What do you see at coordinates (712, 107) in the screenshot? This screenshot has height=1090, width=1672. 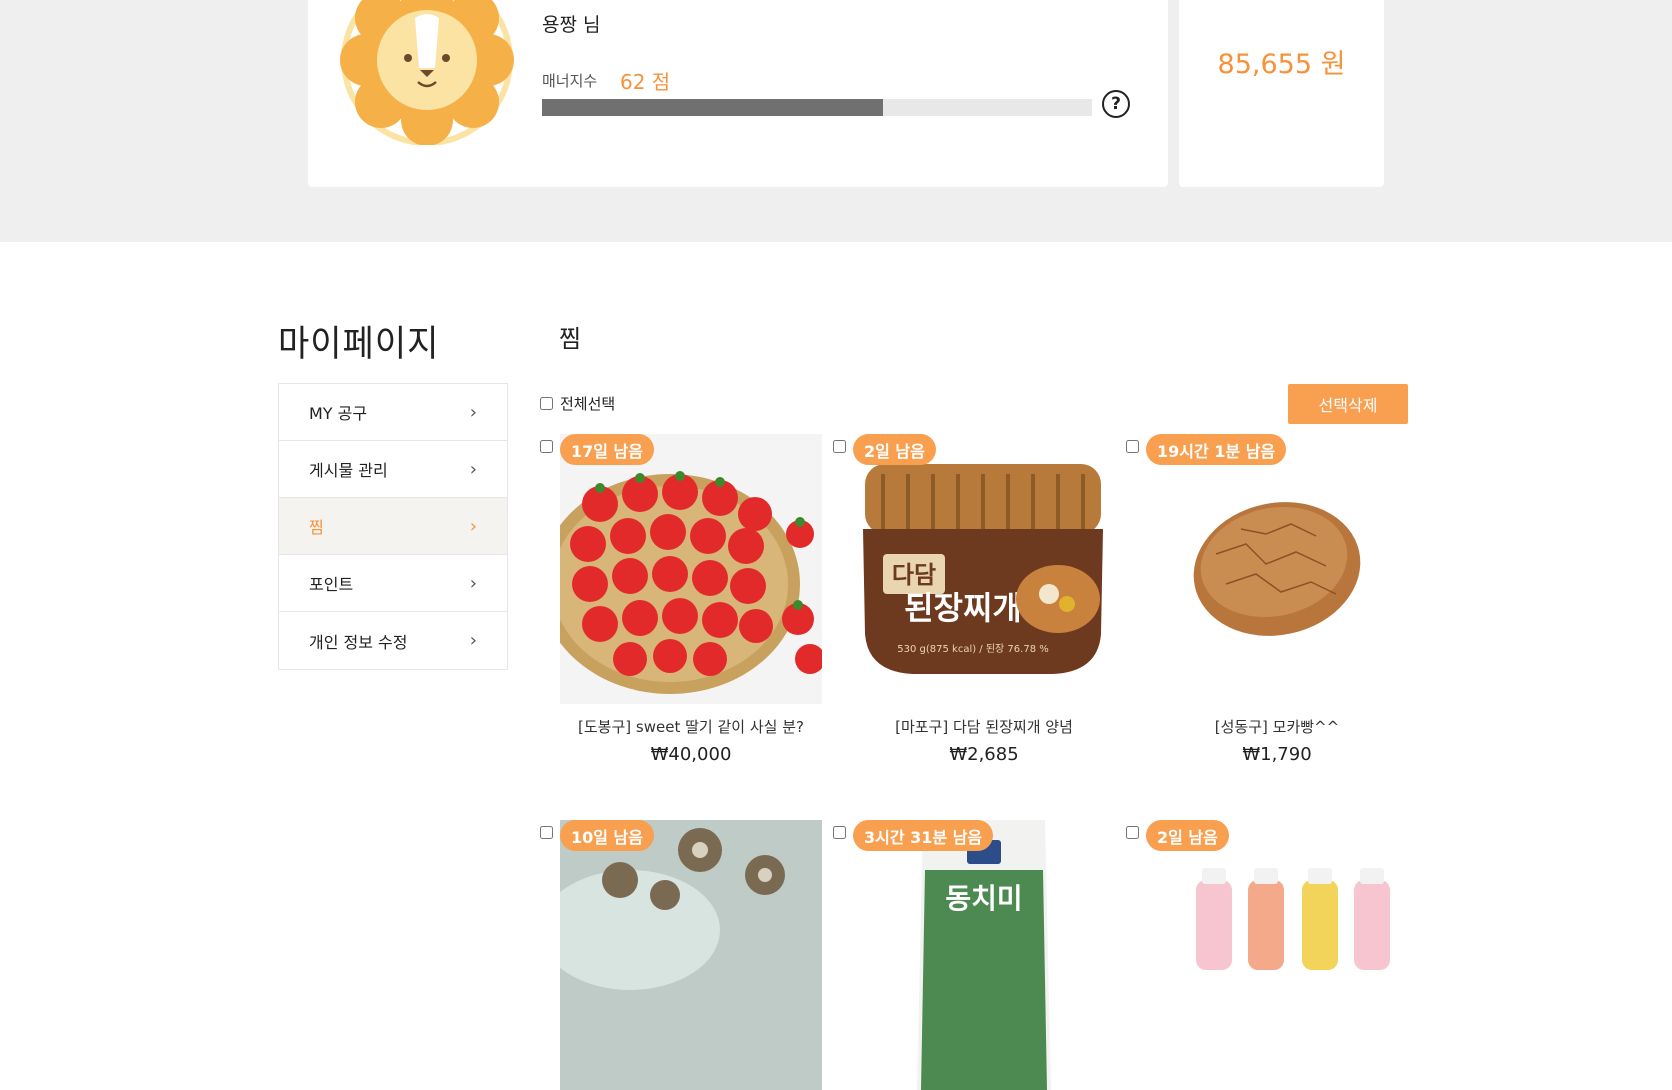 I see `manner-progress-fill` at bounding box center [712, 107].